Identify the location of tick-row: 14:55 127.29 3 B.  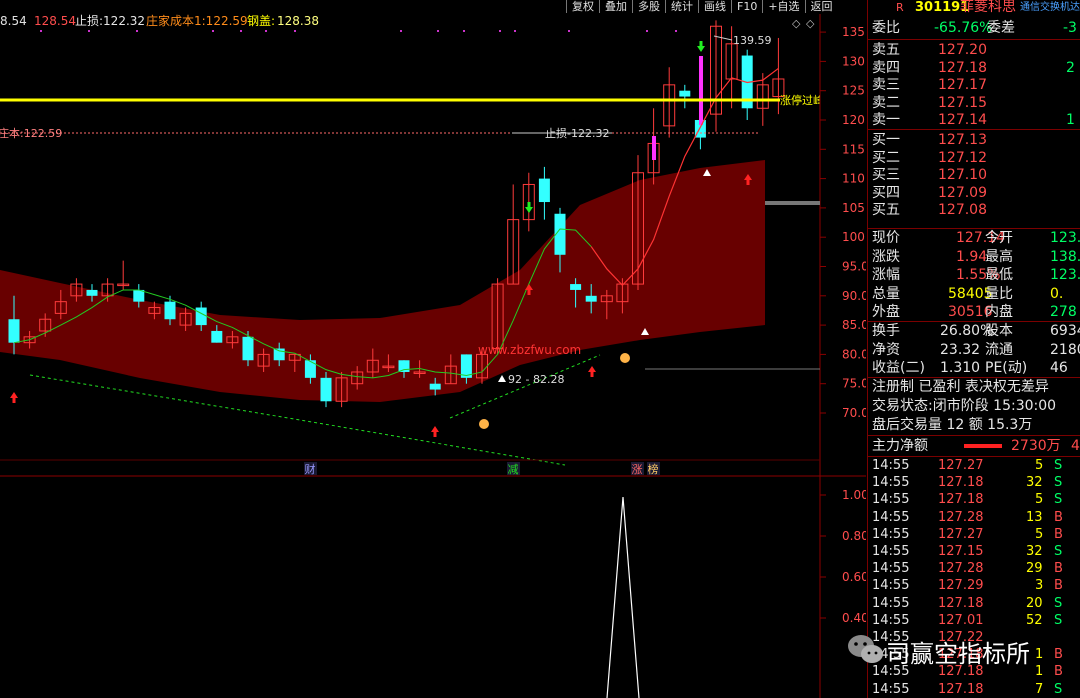
(974, 585).